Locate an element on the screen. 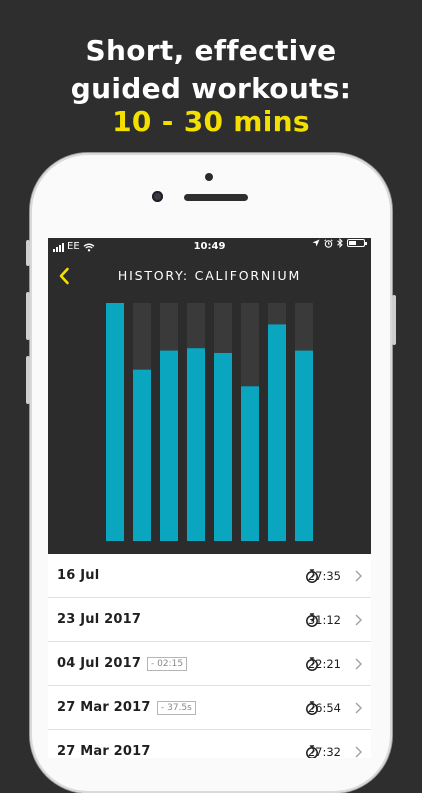 The image size is (422, 793). history-duration: 27:35 is located at coordinates (324, 575).